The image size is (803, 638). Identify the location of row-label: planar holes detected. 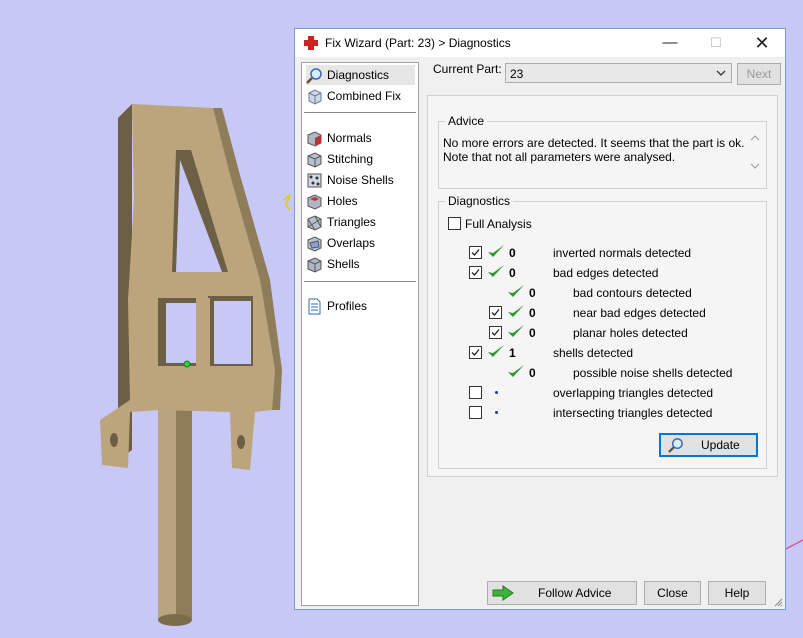
(630, 333).